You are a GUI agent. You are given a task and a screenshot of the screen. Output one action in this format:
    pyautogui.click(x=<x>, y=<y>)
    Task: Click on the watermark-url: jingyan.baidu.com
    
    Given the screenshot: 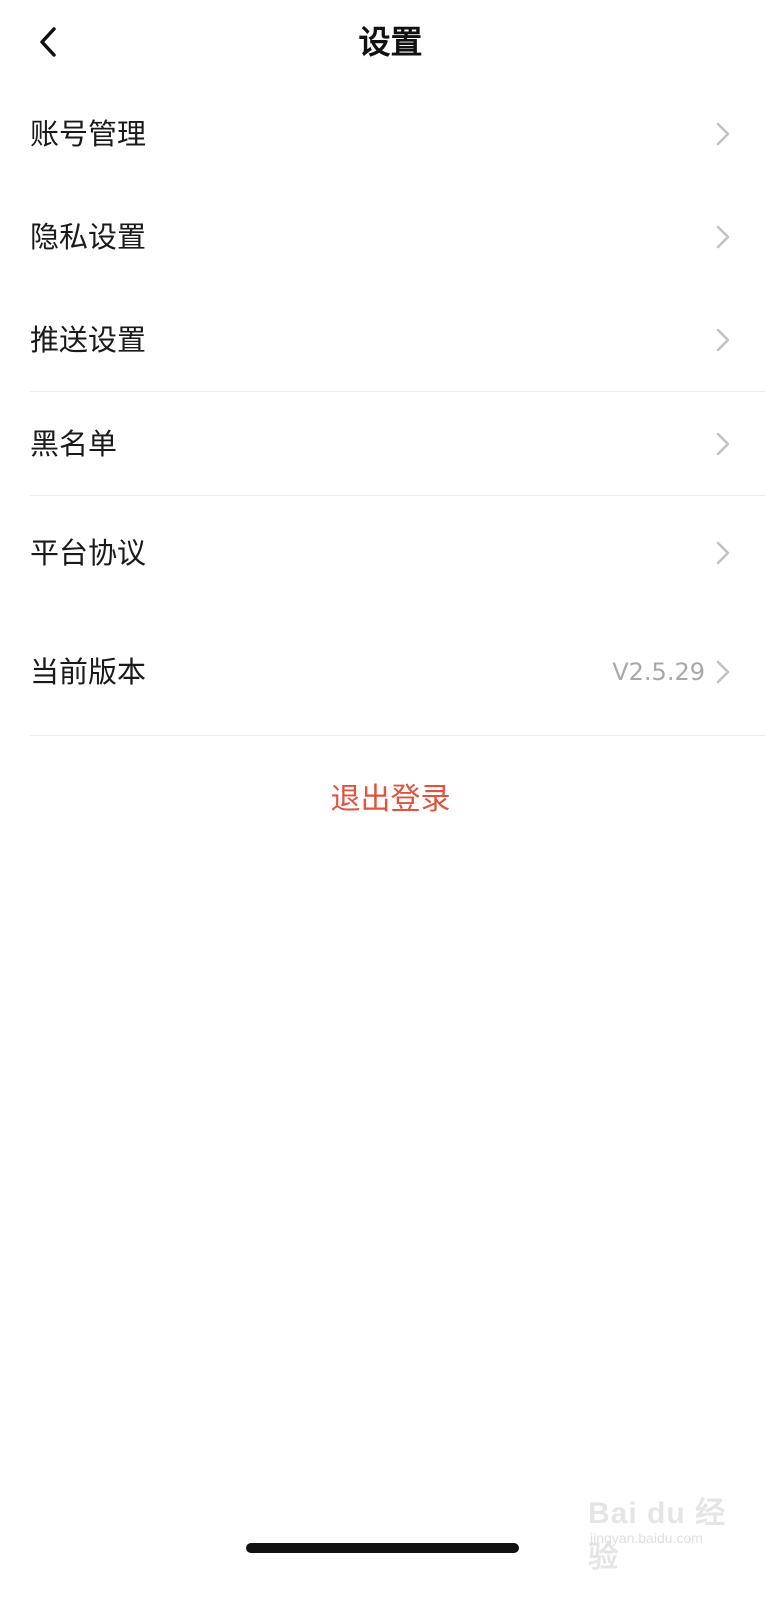 What is the action you would take?
    pyautogui.click(x=646, y=1538)
    